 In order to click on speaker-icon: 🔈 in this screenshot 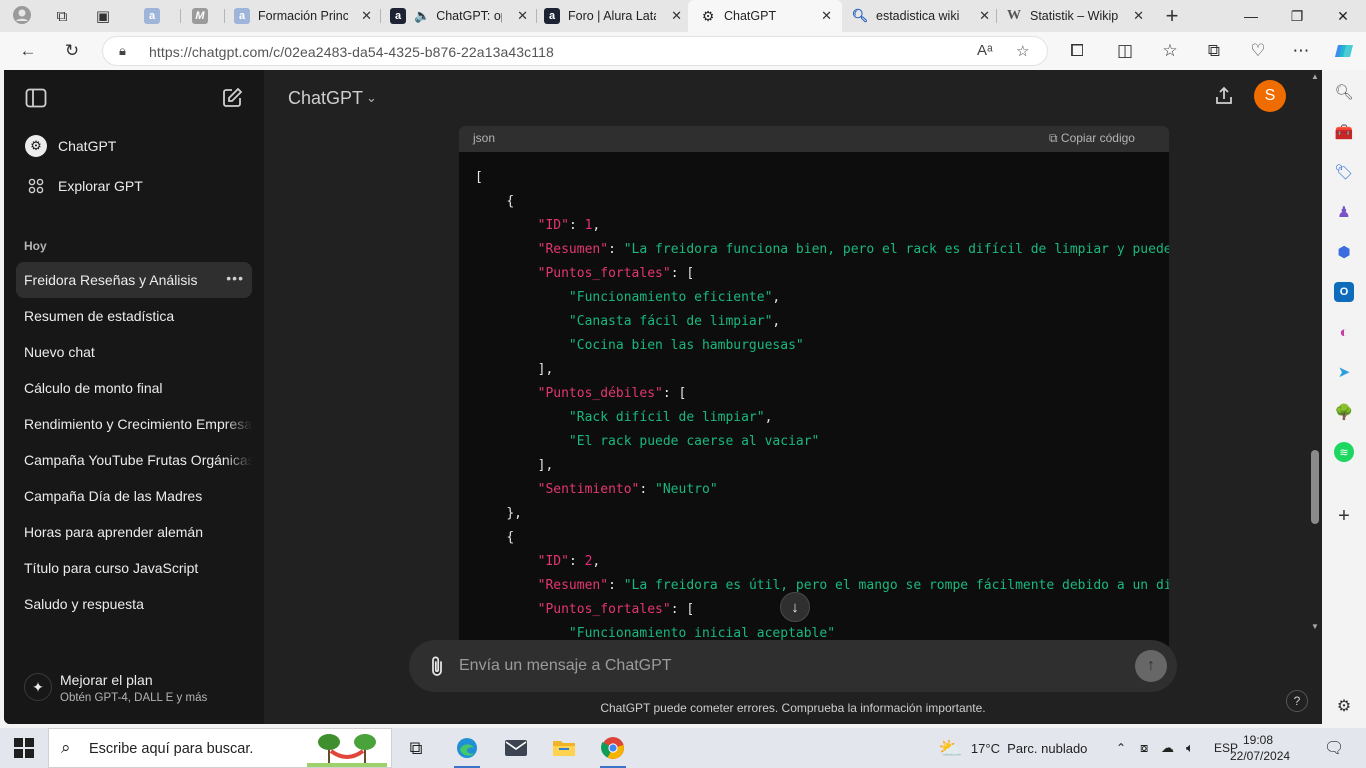, I will do `click(422, 16)`.